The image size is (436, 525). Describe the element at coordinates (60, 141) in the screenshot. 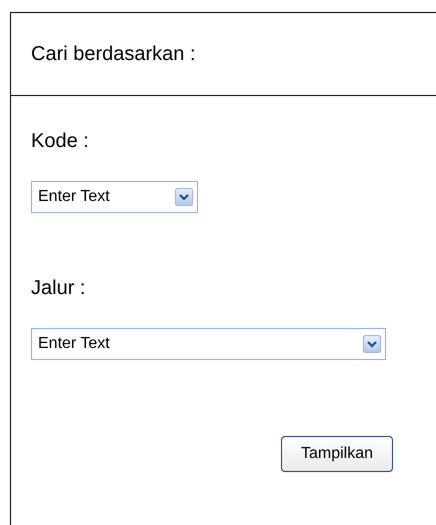

I see `field-label: Kode :` at that location.